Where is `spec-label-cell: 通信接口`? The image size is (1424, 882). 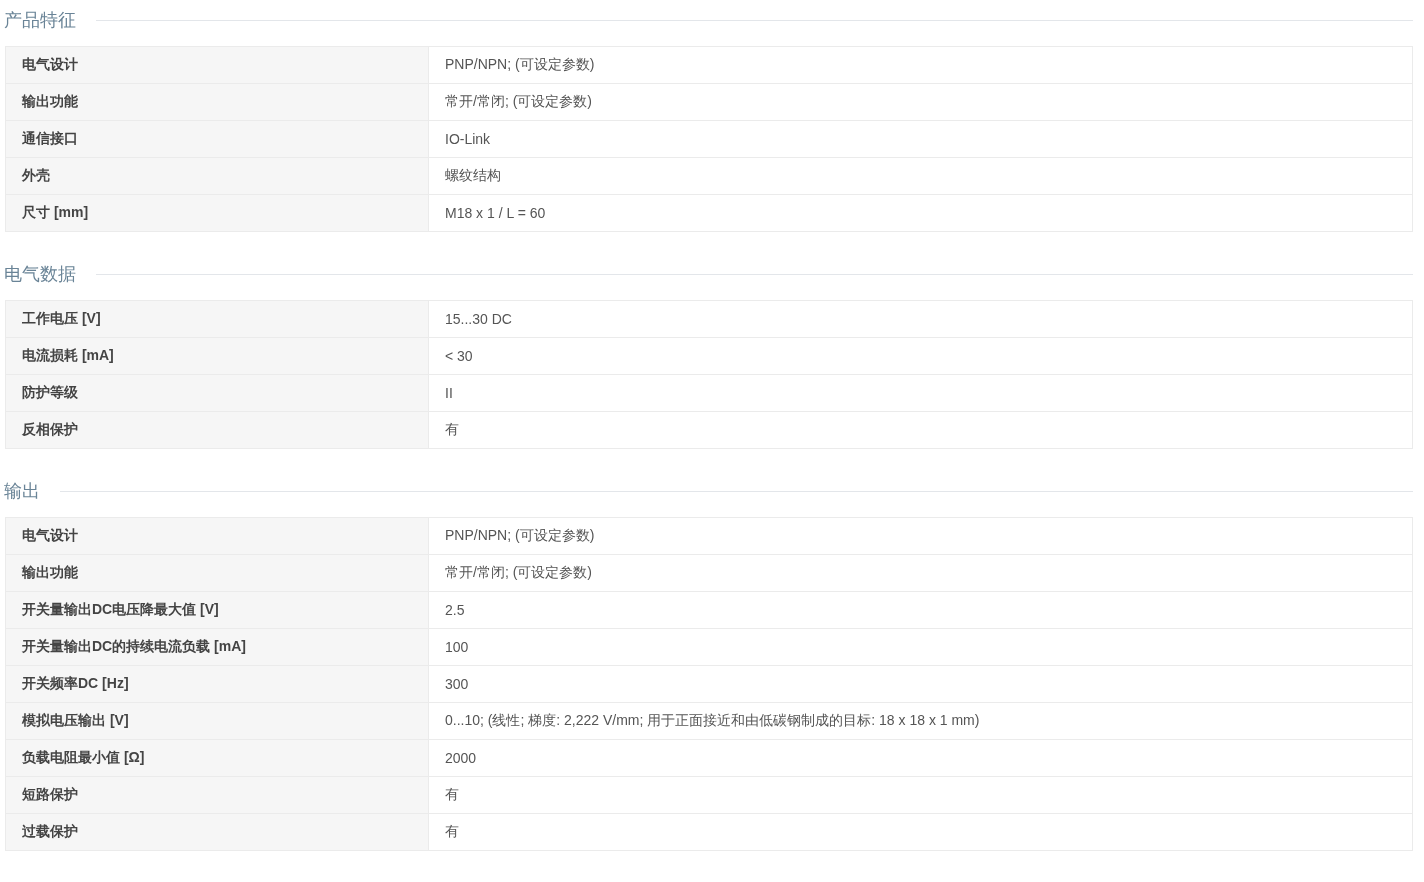
spec-label-cell: 通信接口 is located at coordinates (217, 139).